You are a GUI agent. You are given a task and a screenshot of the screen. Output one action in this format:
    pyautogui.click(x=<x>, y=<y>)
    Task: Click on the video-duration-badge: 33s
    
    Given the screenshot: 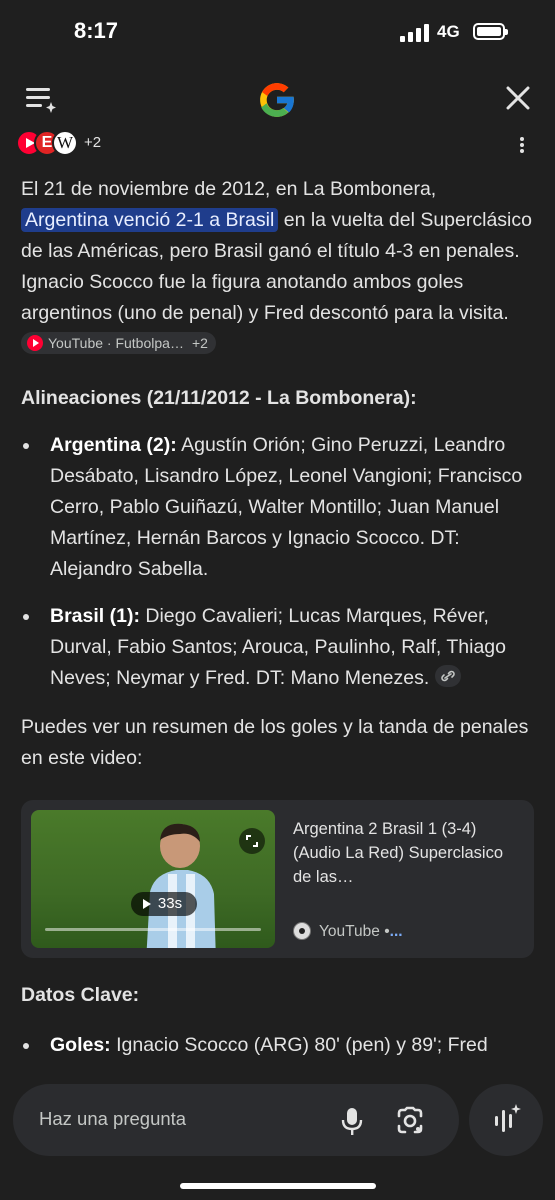 What is the action you would take?
    pyautogui.click(x=164, y=904)
    